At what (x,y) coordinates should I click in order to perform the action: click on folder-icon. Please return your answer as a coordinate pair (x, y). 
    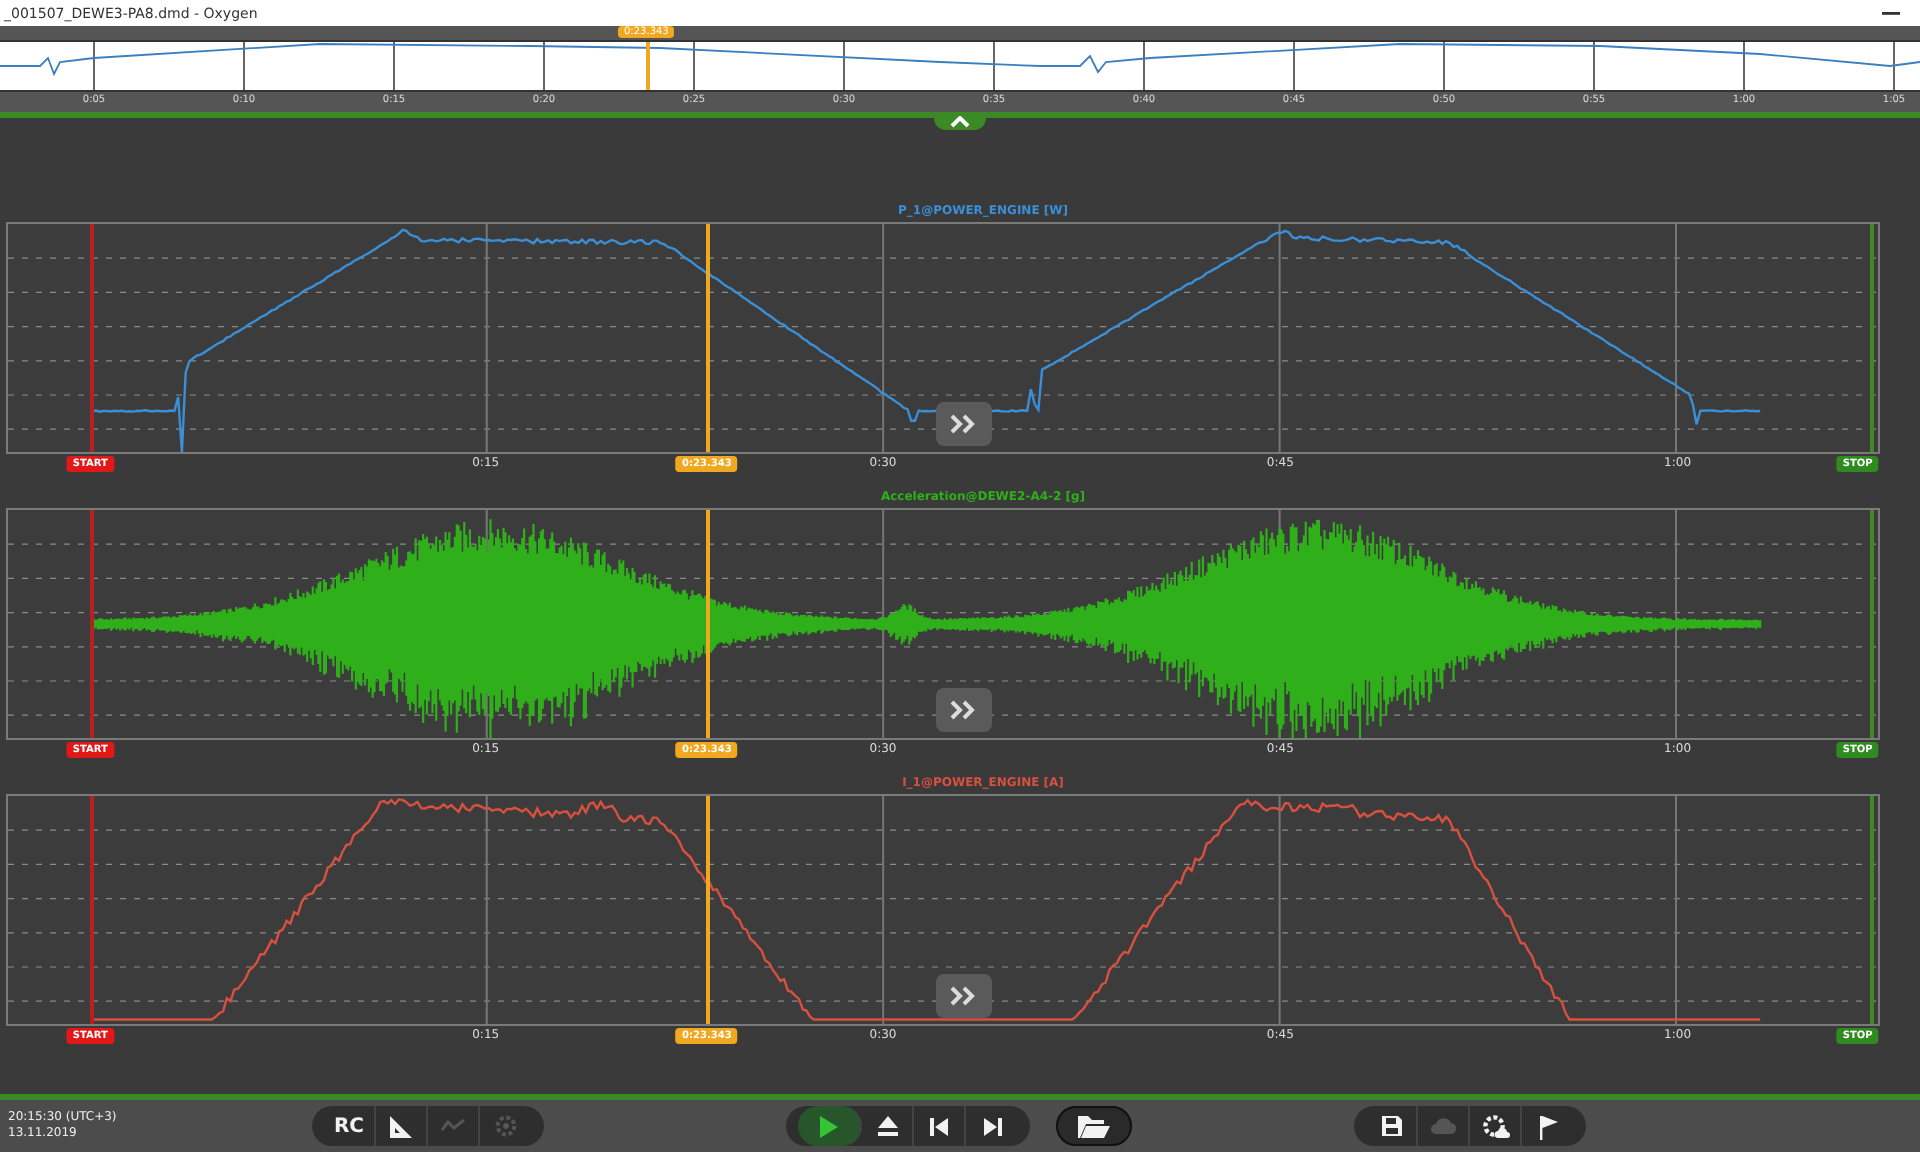
    Looking at the image, I should click on (1094, 1126).